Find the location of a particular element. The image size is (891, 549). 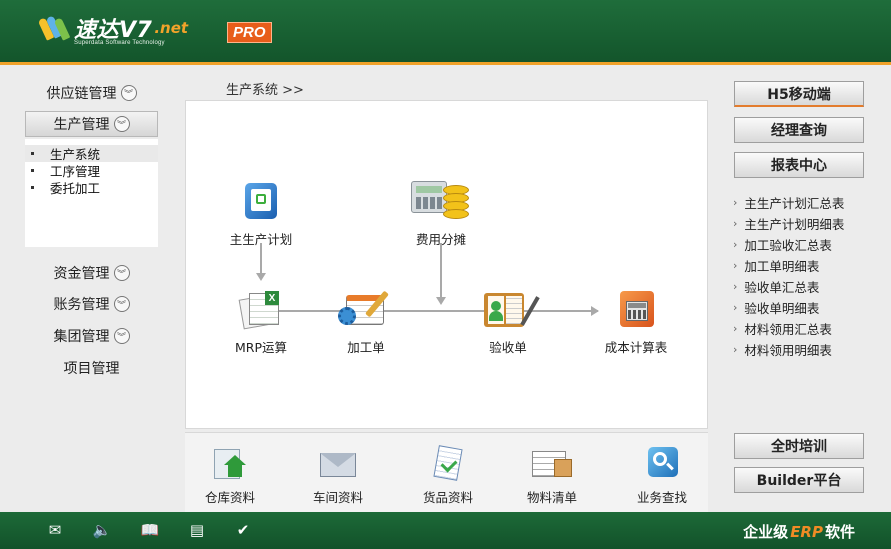

sidebar-item-group: 集团管理 ︾ is located at coordinates (91, 336).